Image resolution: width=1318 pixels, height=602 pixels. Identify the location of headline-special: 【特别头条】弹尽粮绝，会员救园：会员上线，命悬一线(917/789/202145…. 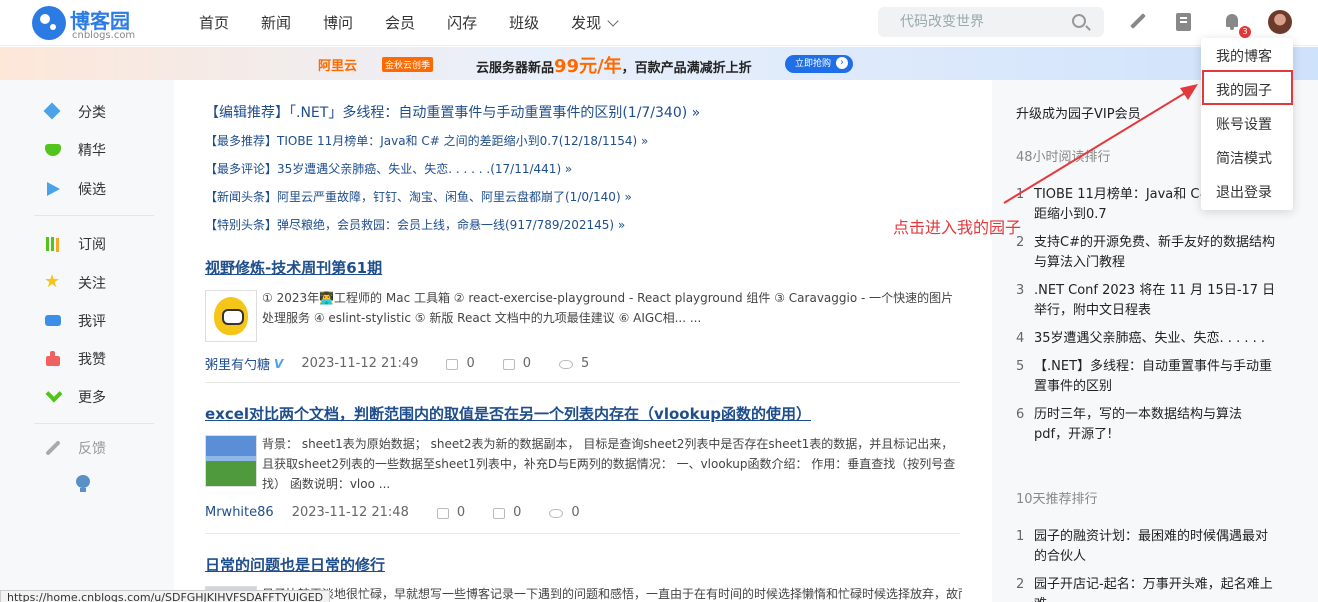
(415, 224).